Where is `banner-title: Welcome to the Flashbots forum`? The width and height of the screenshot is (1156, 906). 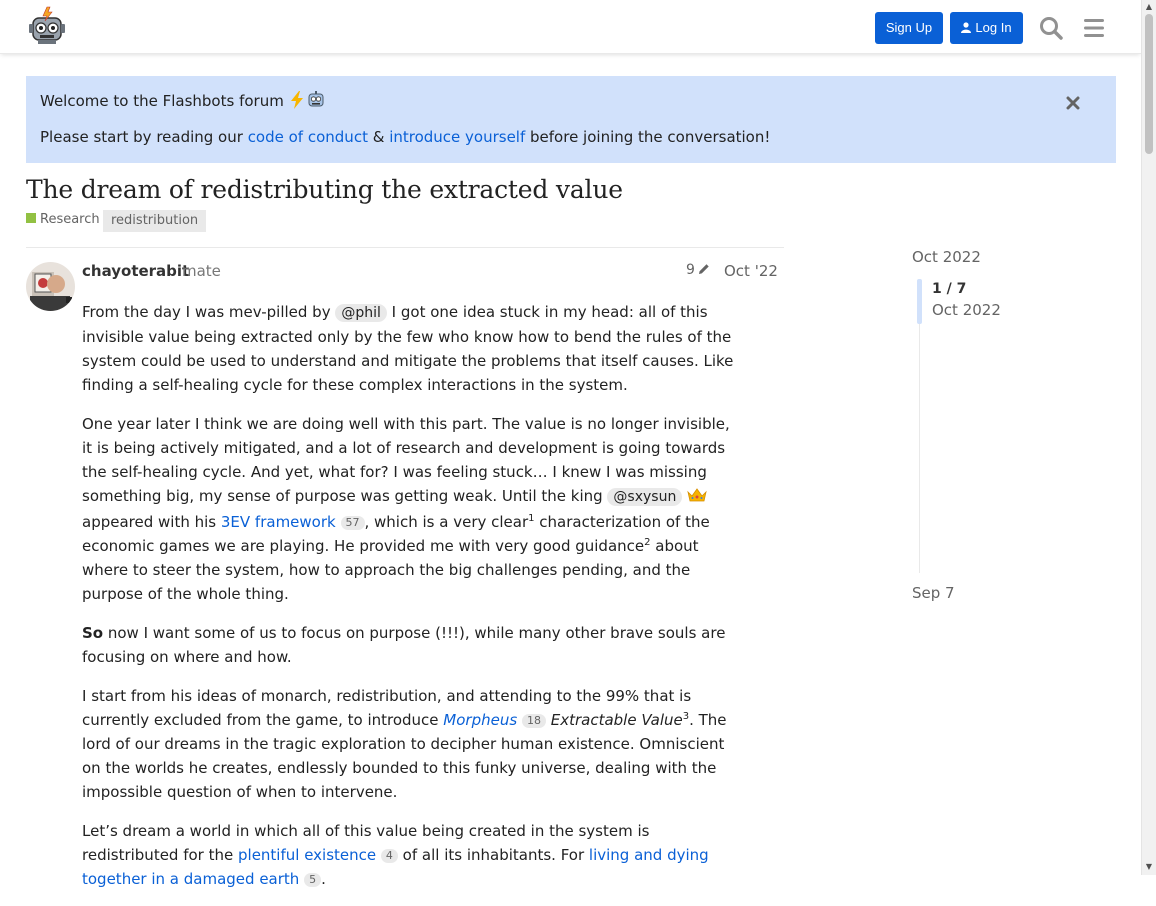 banner-title: Welcome to the Flashbots forum is located at coordinates (183, 102).